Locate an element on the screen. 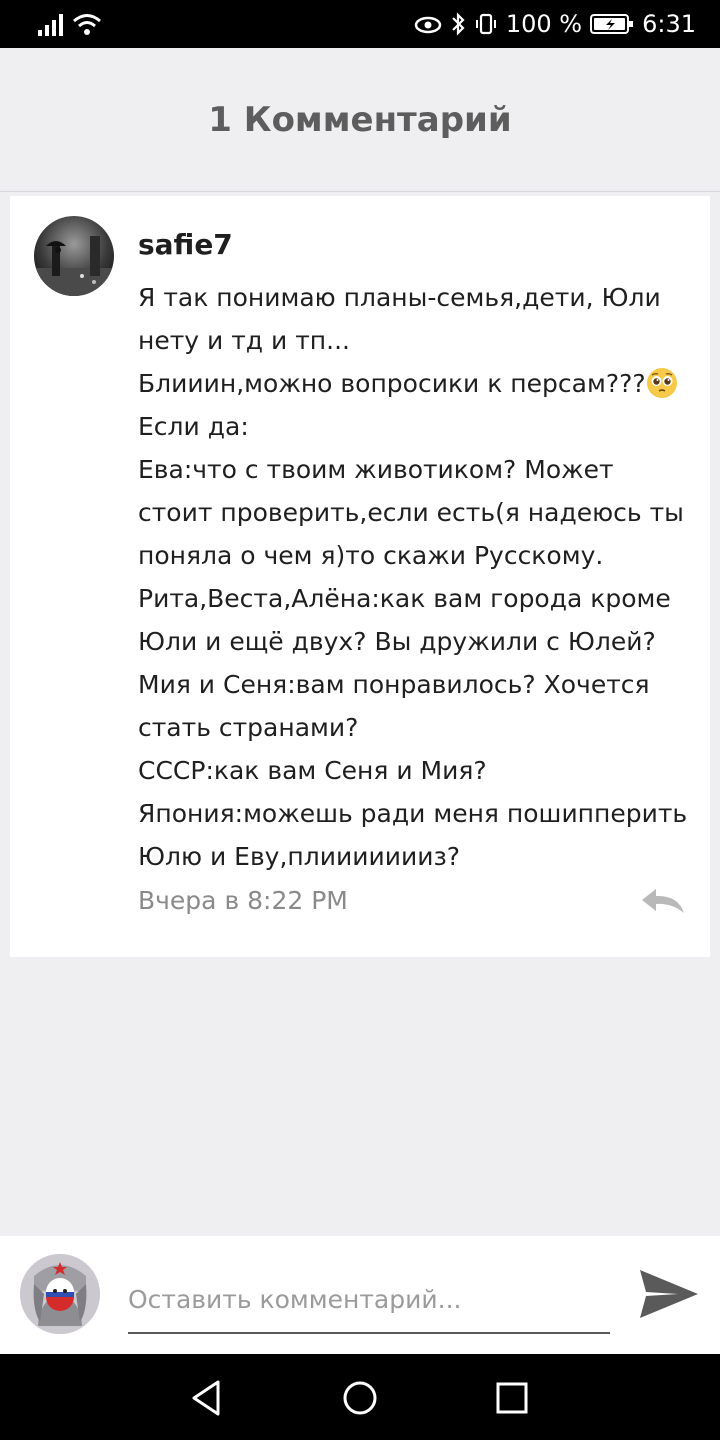  current-user-avatar is located at coordinates (60, 1294).